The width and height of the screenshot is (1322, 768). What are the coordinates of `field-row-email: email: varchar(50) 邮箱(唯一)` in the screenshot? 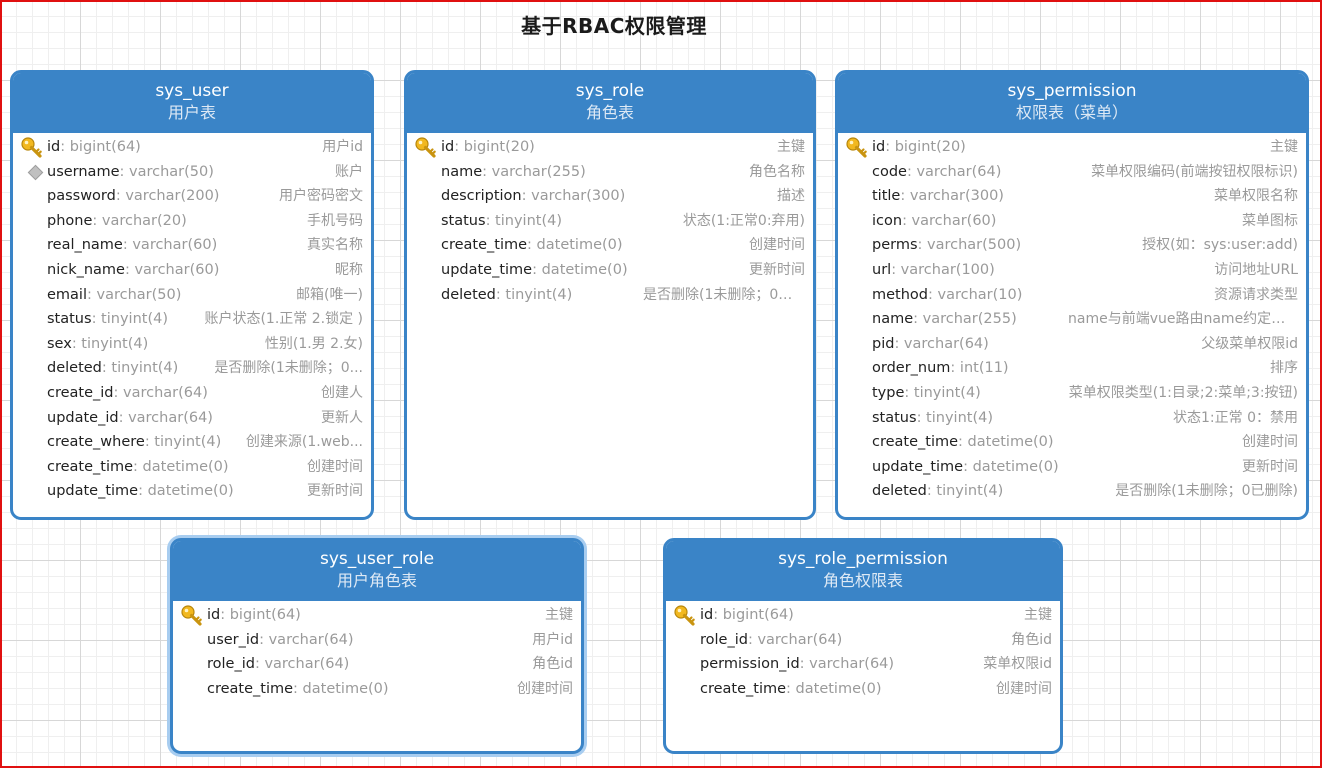 It's located at (192, 295).